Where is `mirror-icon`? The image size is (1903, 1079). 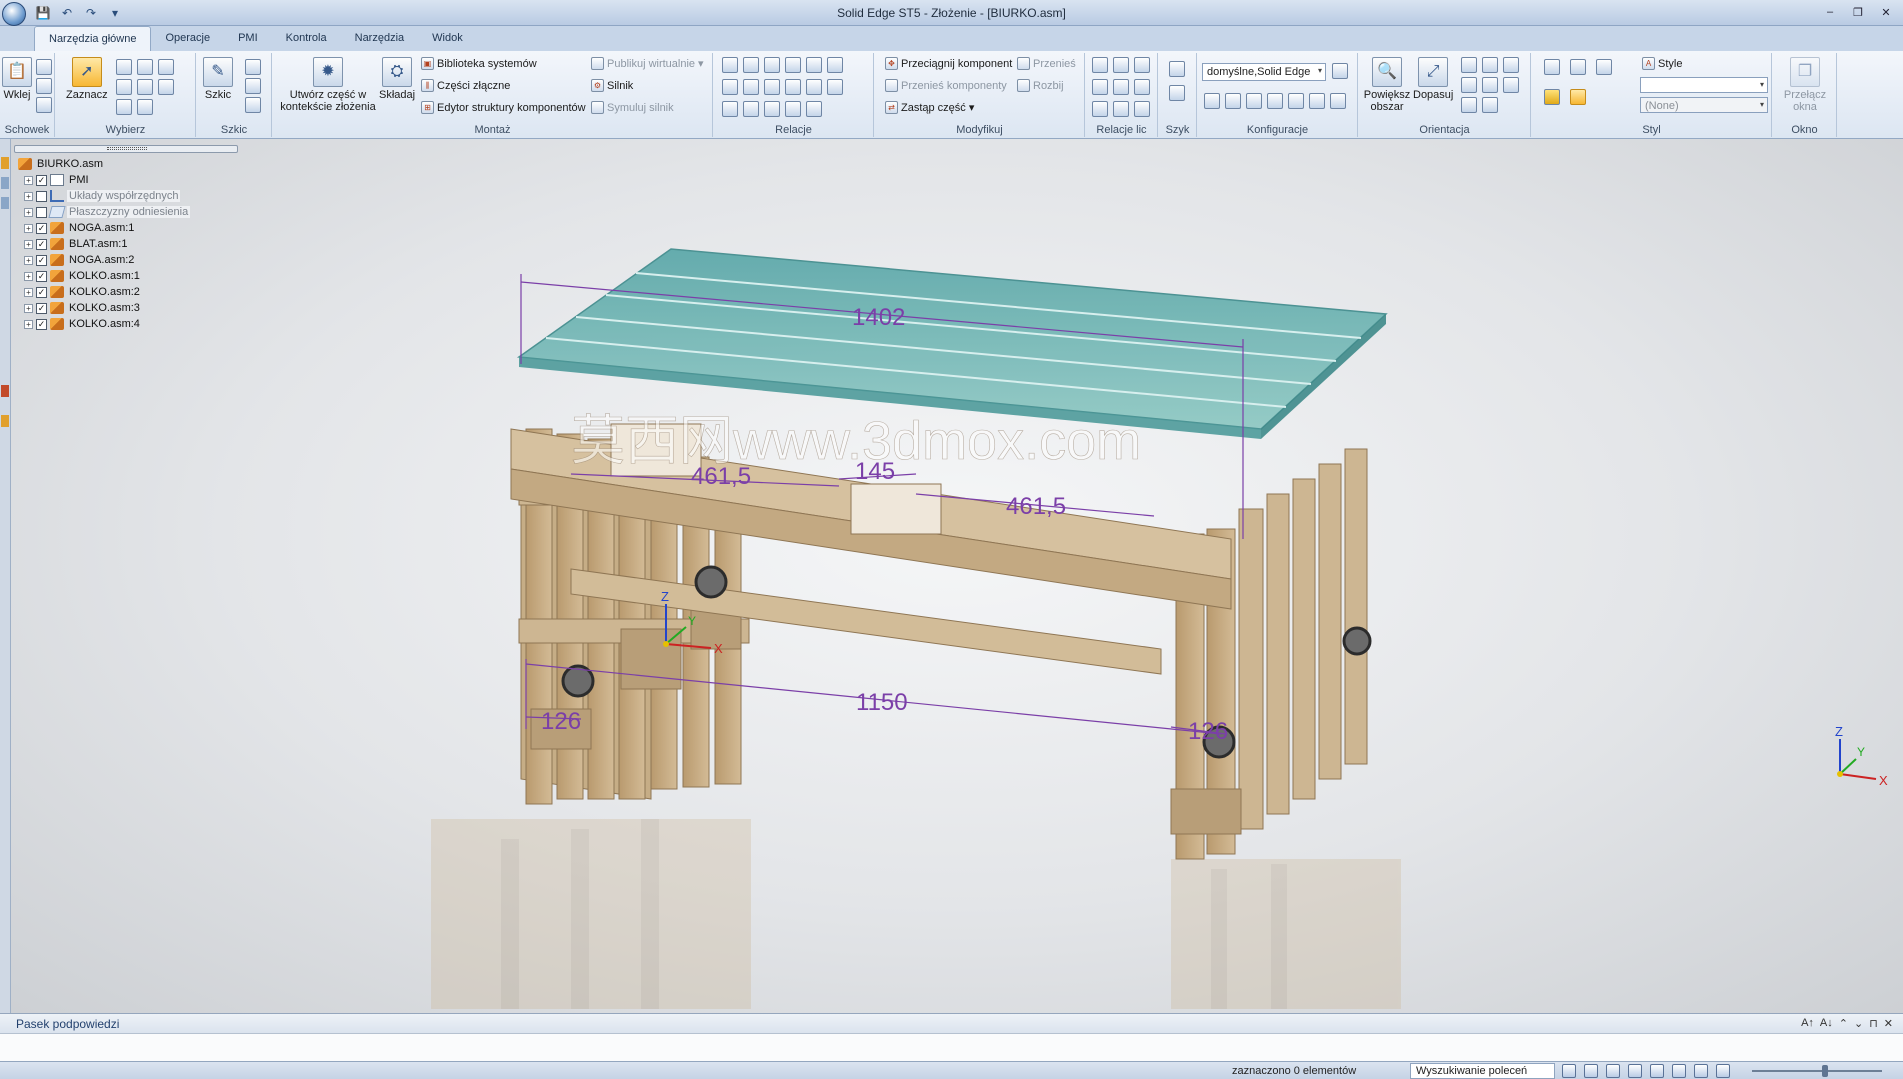 mirror-icon is located at coordinates (1177, 93).